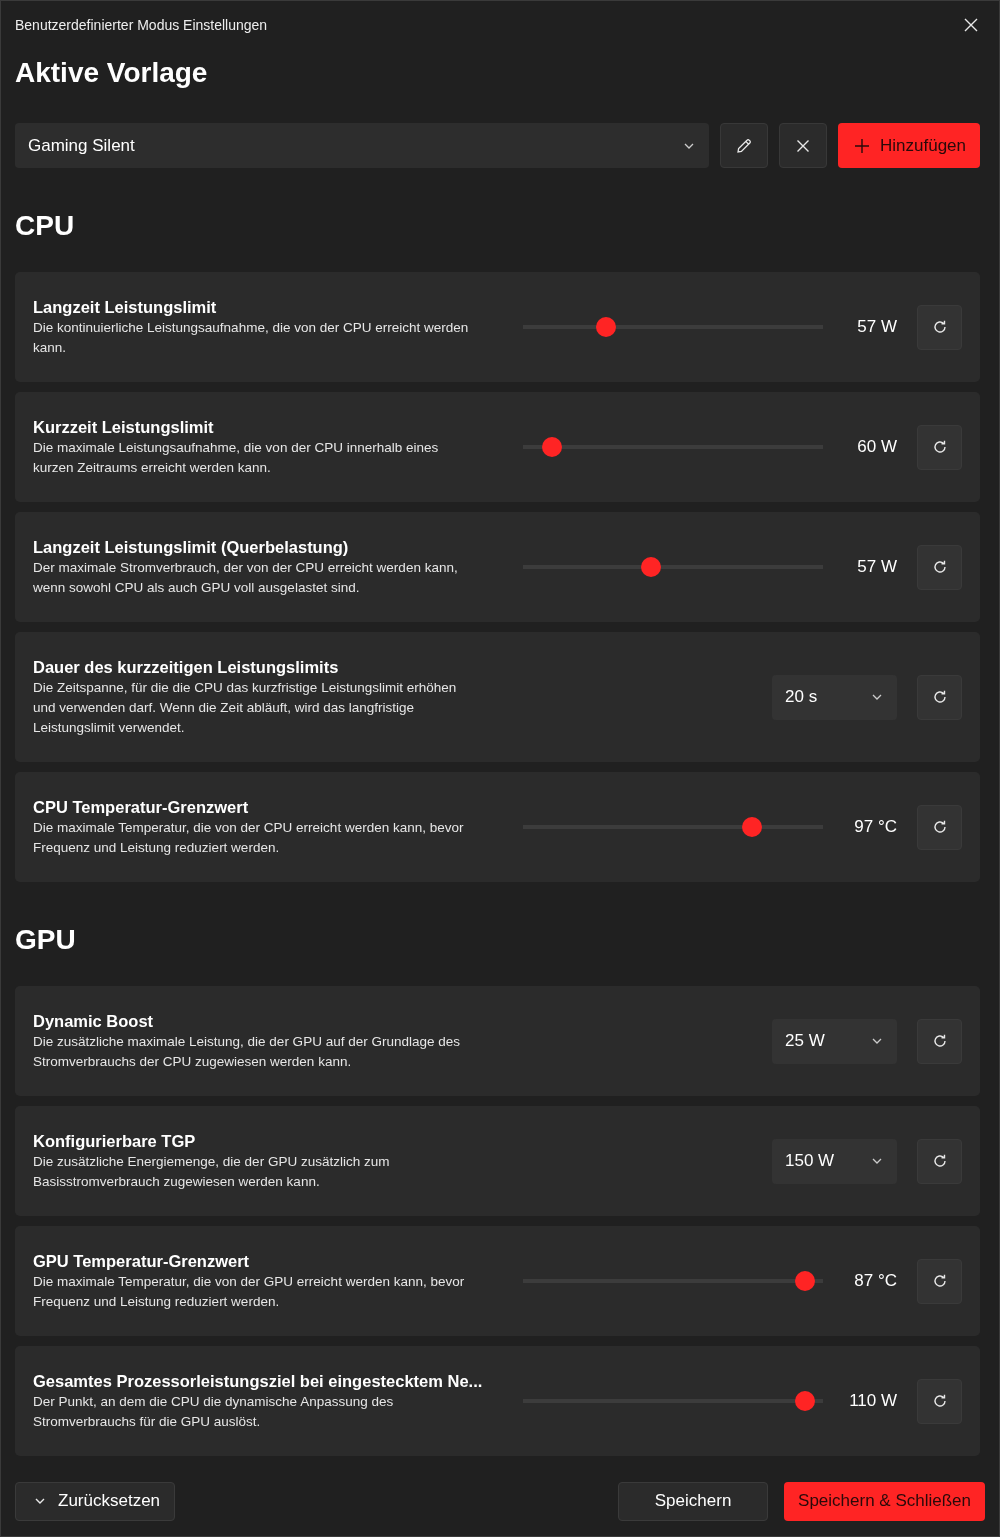 The width and height of the screenshot is (1000, 1537). I want to click on setting-description: Die zusätzliche Energiemenge, die der GPU zusätzlich zum Basisstromverbrauch zugewiesen werden kann., so click(212, 1172).